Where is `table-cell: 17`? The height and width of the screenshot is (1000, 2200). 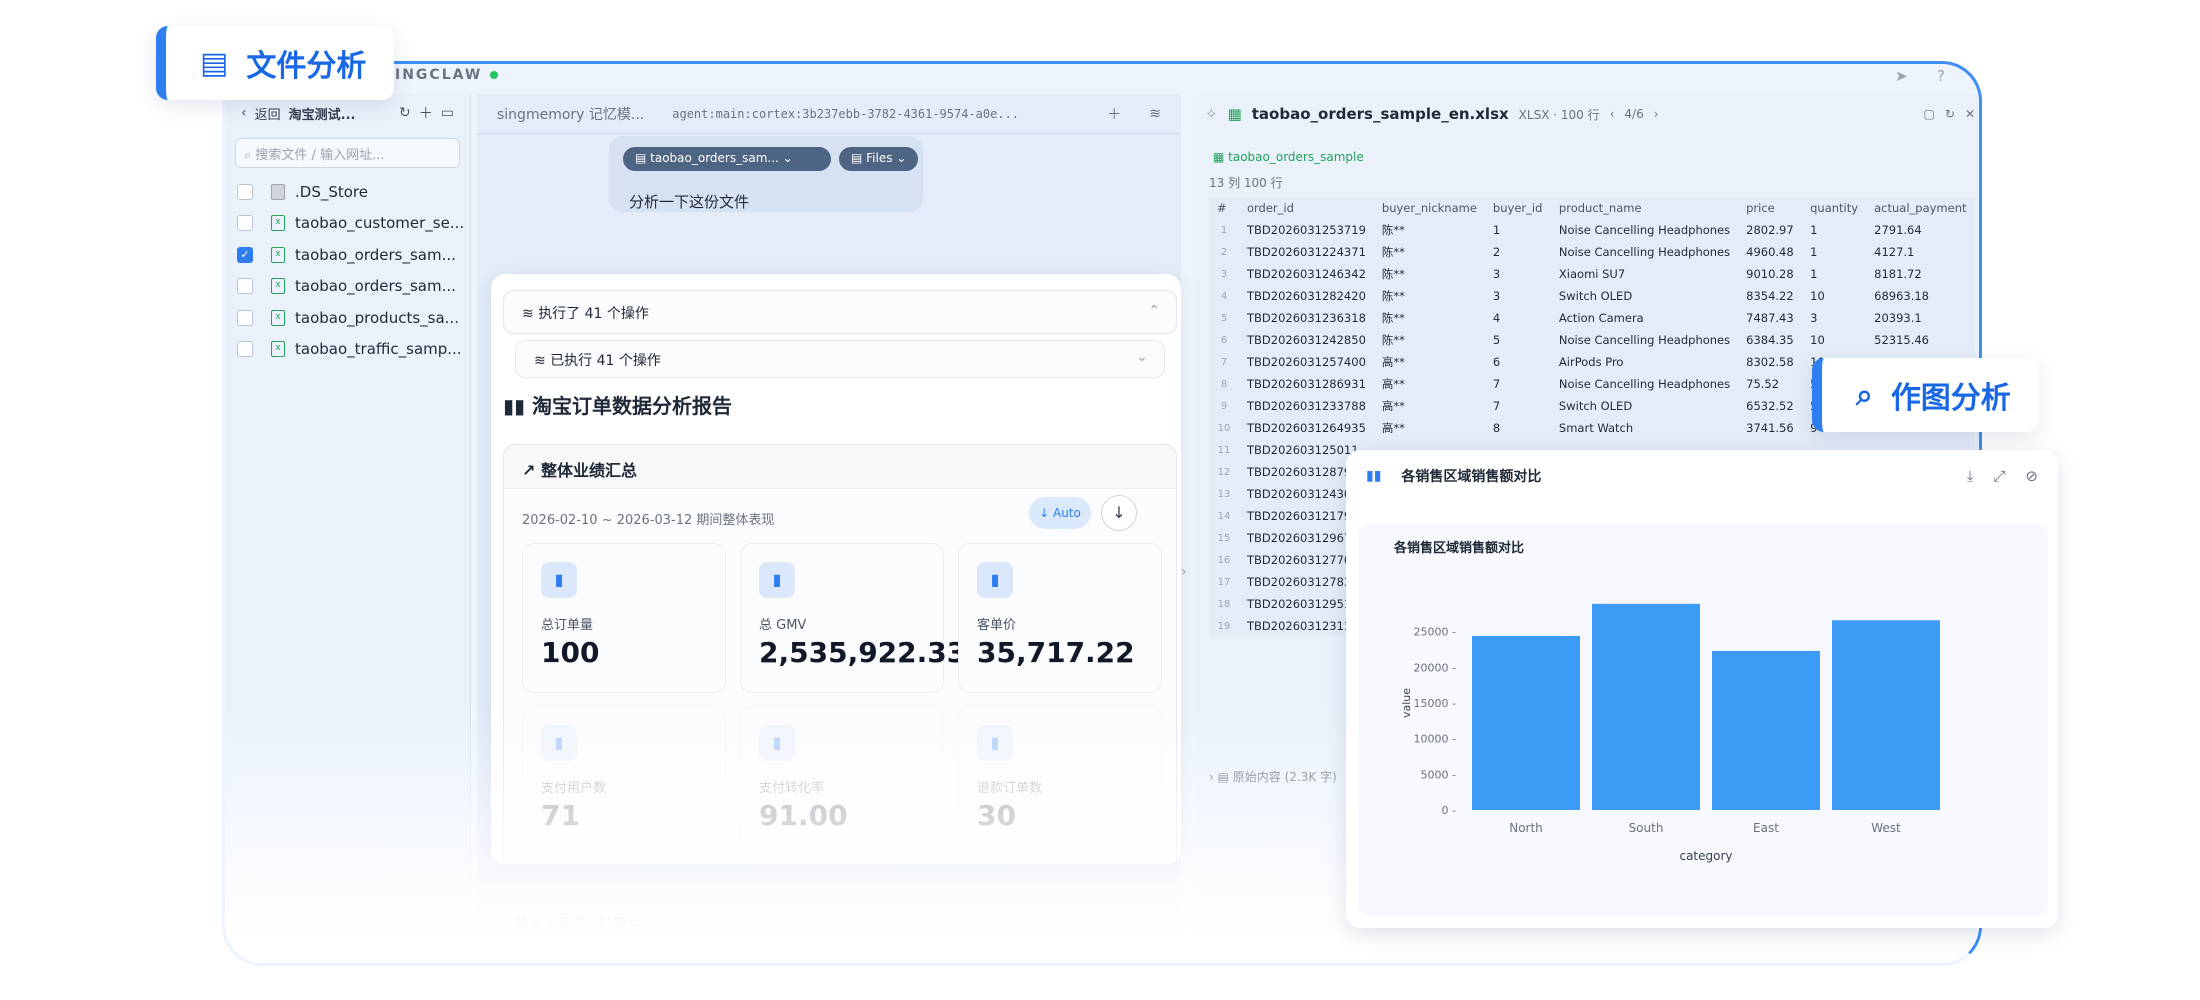 table-cell: 17 is located at coordinates (1224, 582).